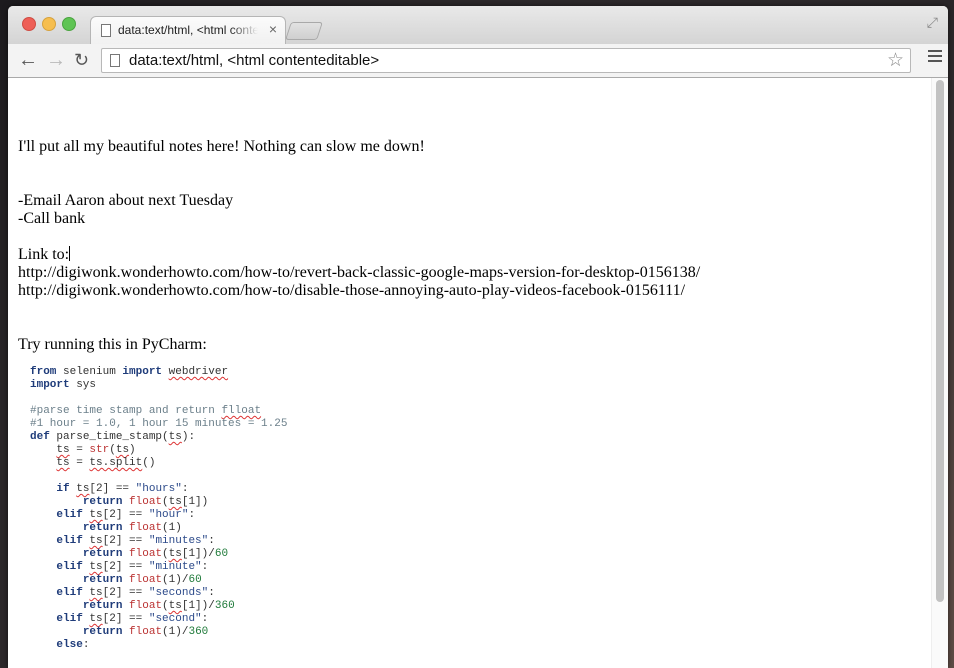 The height and width of the screenshot is (668, 954). Describe the element at coordinates (132, 528) in the screenshot. I see `code-line: return float(1)` at that location.